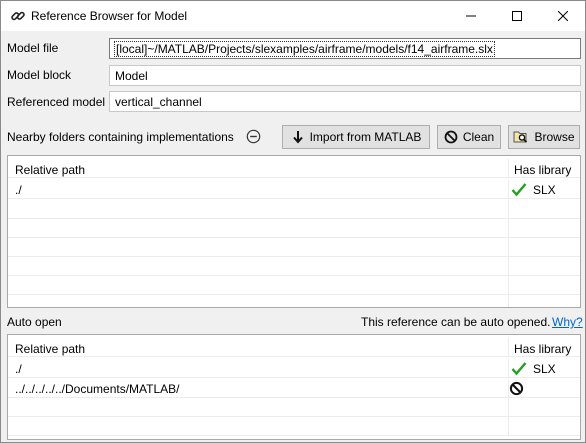  I want to click on model-block-label: Model block, so click(39, 75).